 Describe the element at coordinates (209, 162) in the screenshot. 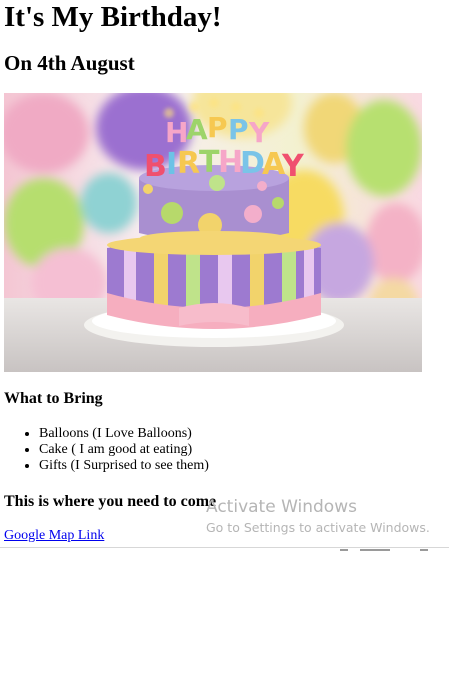

I see `svg-text: T` at that location.